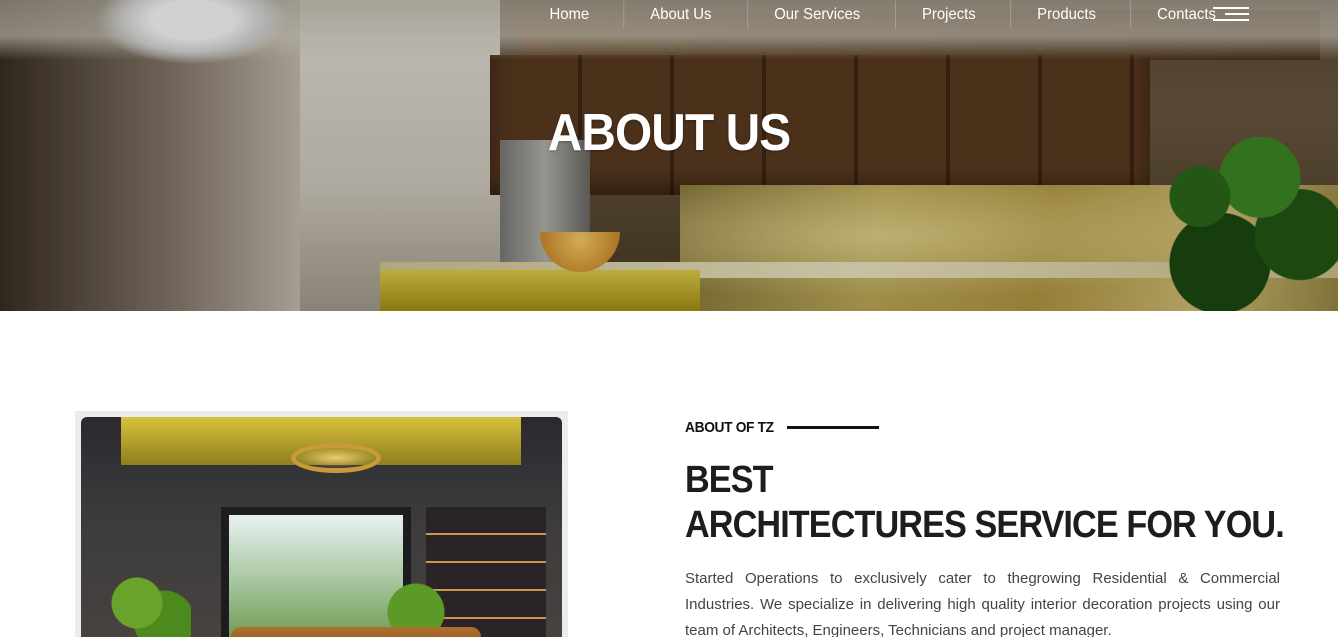 The height and width of the screenshot is (637, 1338). What do you see at coordinates (833, 427) in the screenshot?
I see `kicker-divider` at bounding box center [833, 427].